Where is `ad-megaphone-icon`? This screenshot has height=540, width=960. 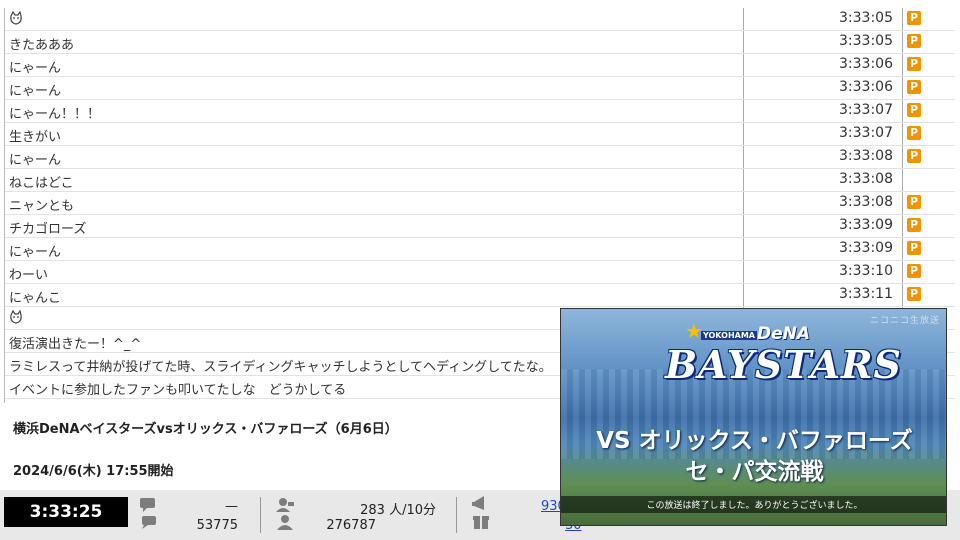
ad-megaphone-icon is located at coordinates (480, 512).